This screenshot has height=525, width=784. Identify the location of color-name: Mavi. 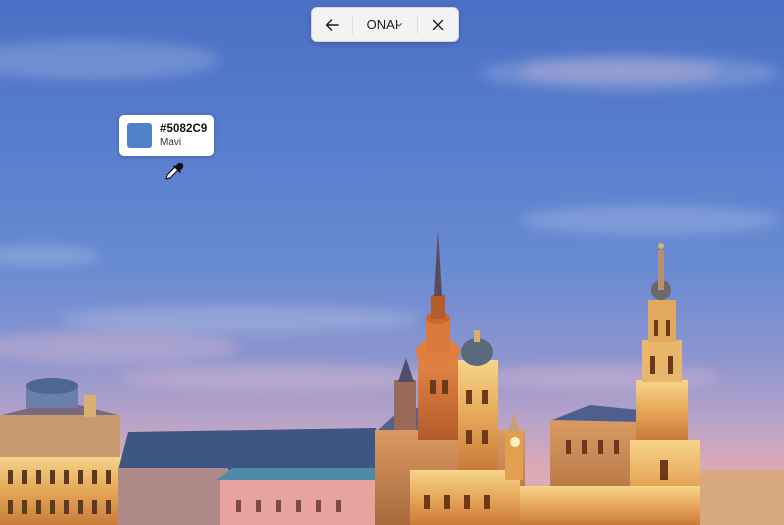
(171, 142).